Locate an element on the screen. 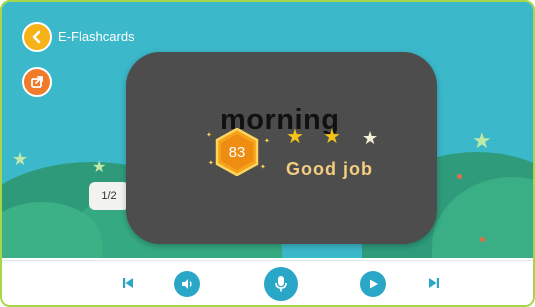 Image resolution: width=535 pixels, height=307 pixels. previous-button is located at coordinates (128, 283).